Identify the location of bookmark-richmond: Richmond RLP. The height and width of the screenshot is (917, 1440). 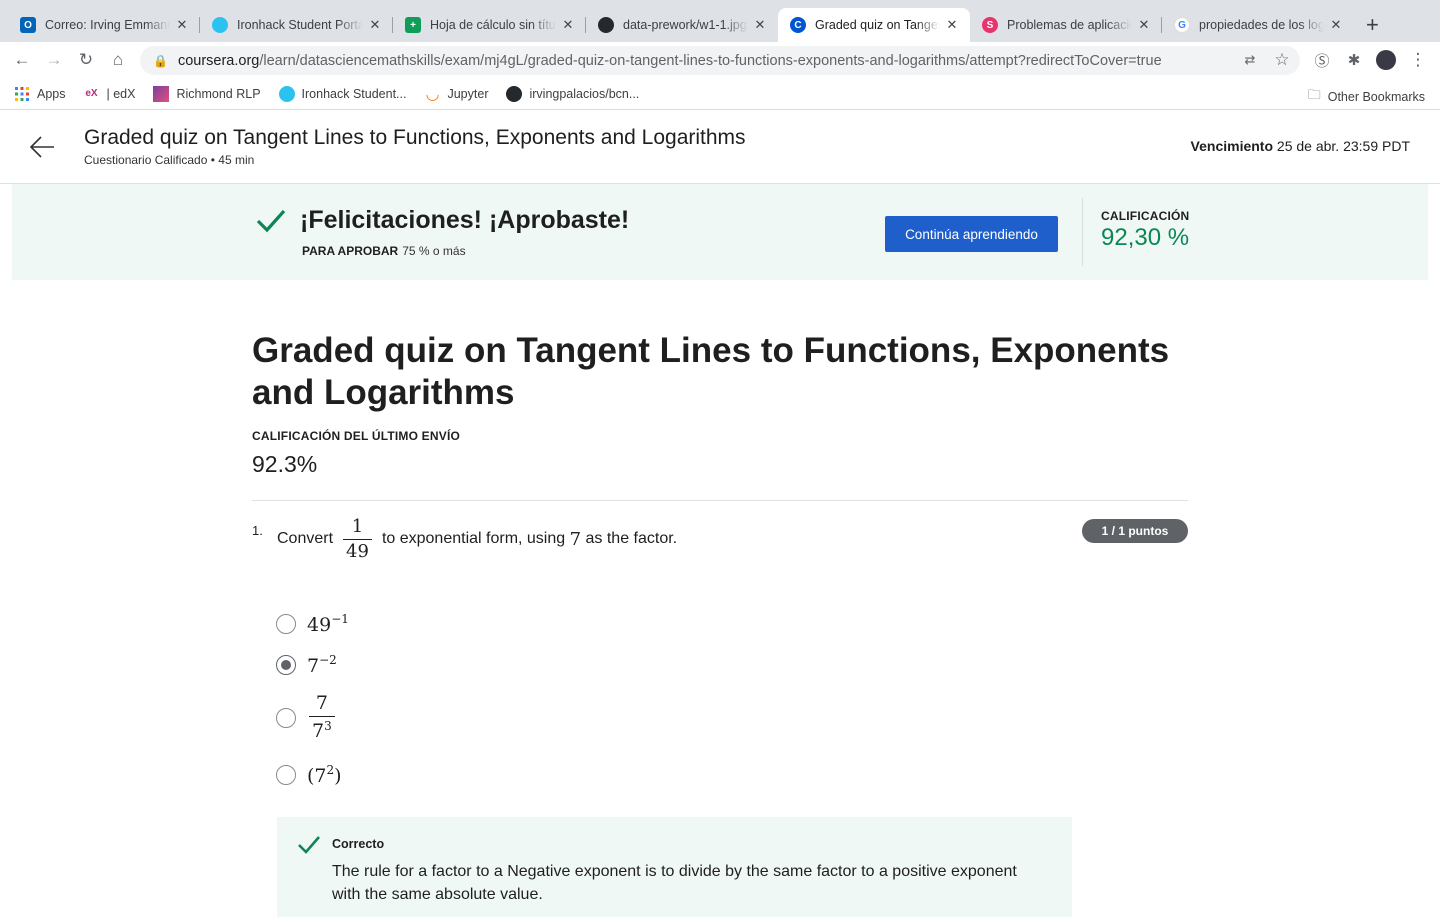
(207, 93).